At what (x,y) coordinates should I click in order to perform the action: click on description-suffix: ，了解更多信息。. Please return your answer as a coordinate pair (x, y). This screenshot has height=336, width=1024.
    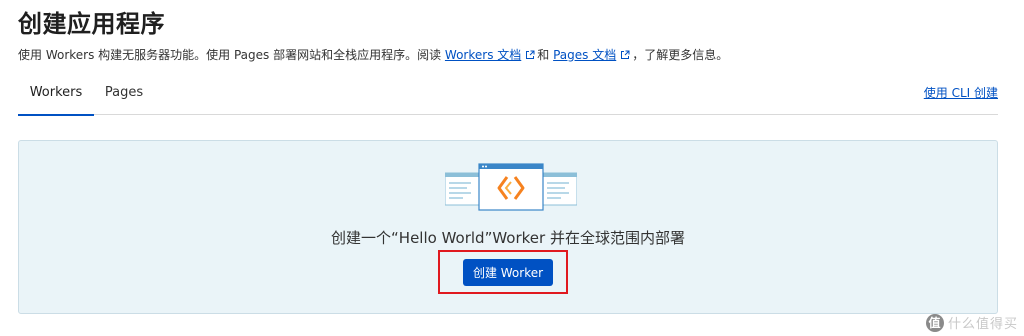
    Looking at the image, I should click on (680, 55).